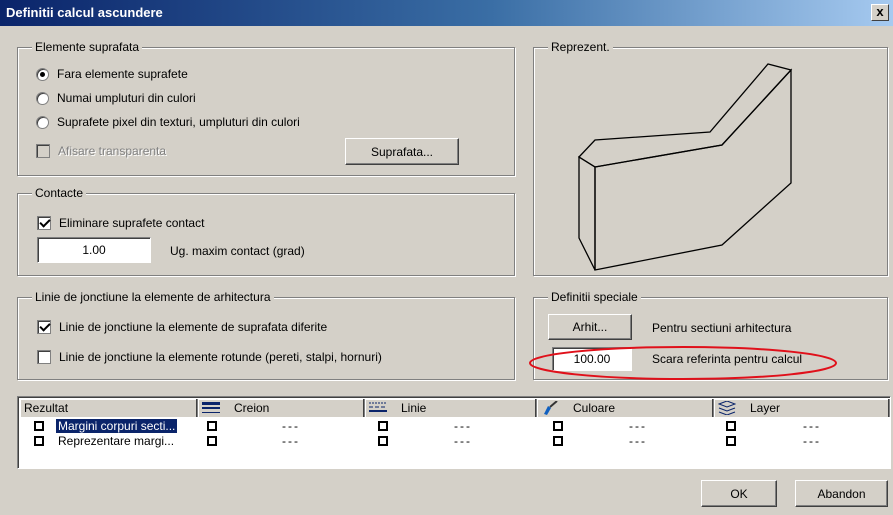  What do you see at coordinates (126, 98) in the screenshot?
I see `radio-label: Numai umpluturi din culori` at bounding box center [126, 98].